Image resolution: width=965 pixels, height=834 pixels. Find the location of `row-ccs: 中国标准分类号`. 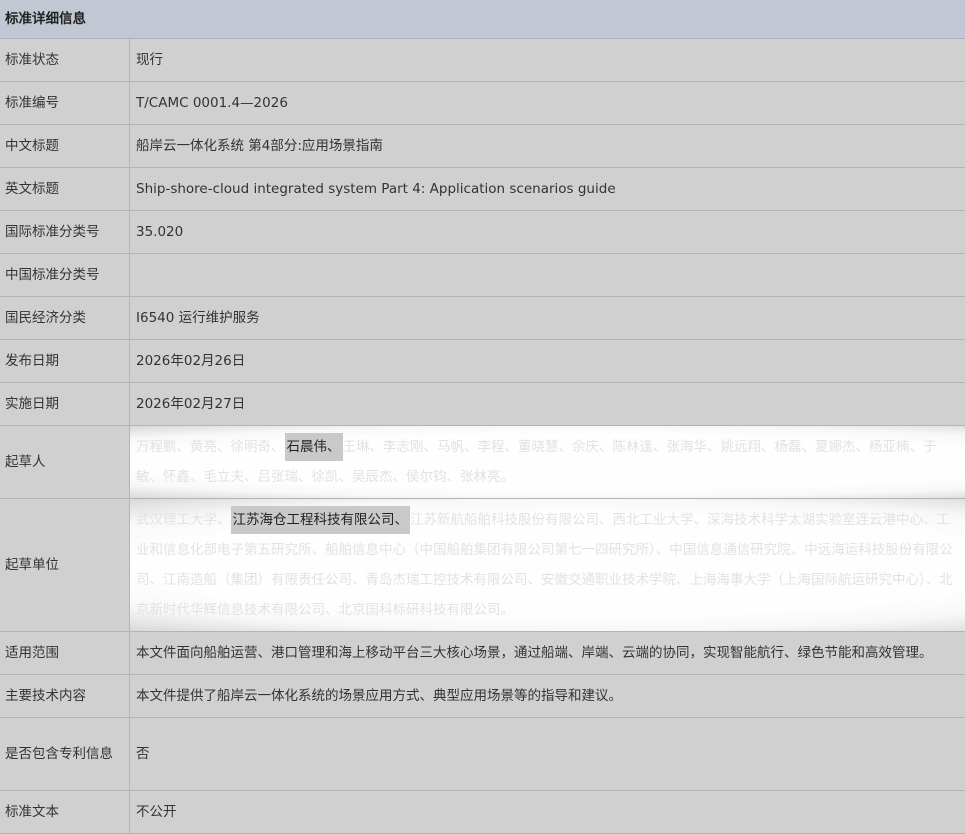

row-ccs: 中国标准分类号 is located at coordinates (482, 275).